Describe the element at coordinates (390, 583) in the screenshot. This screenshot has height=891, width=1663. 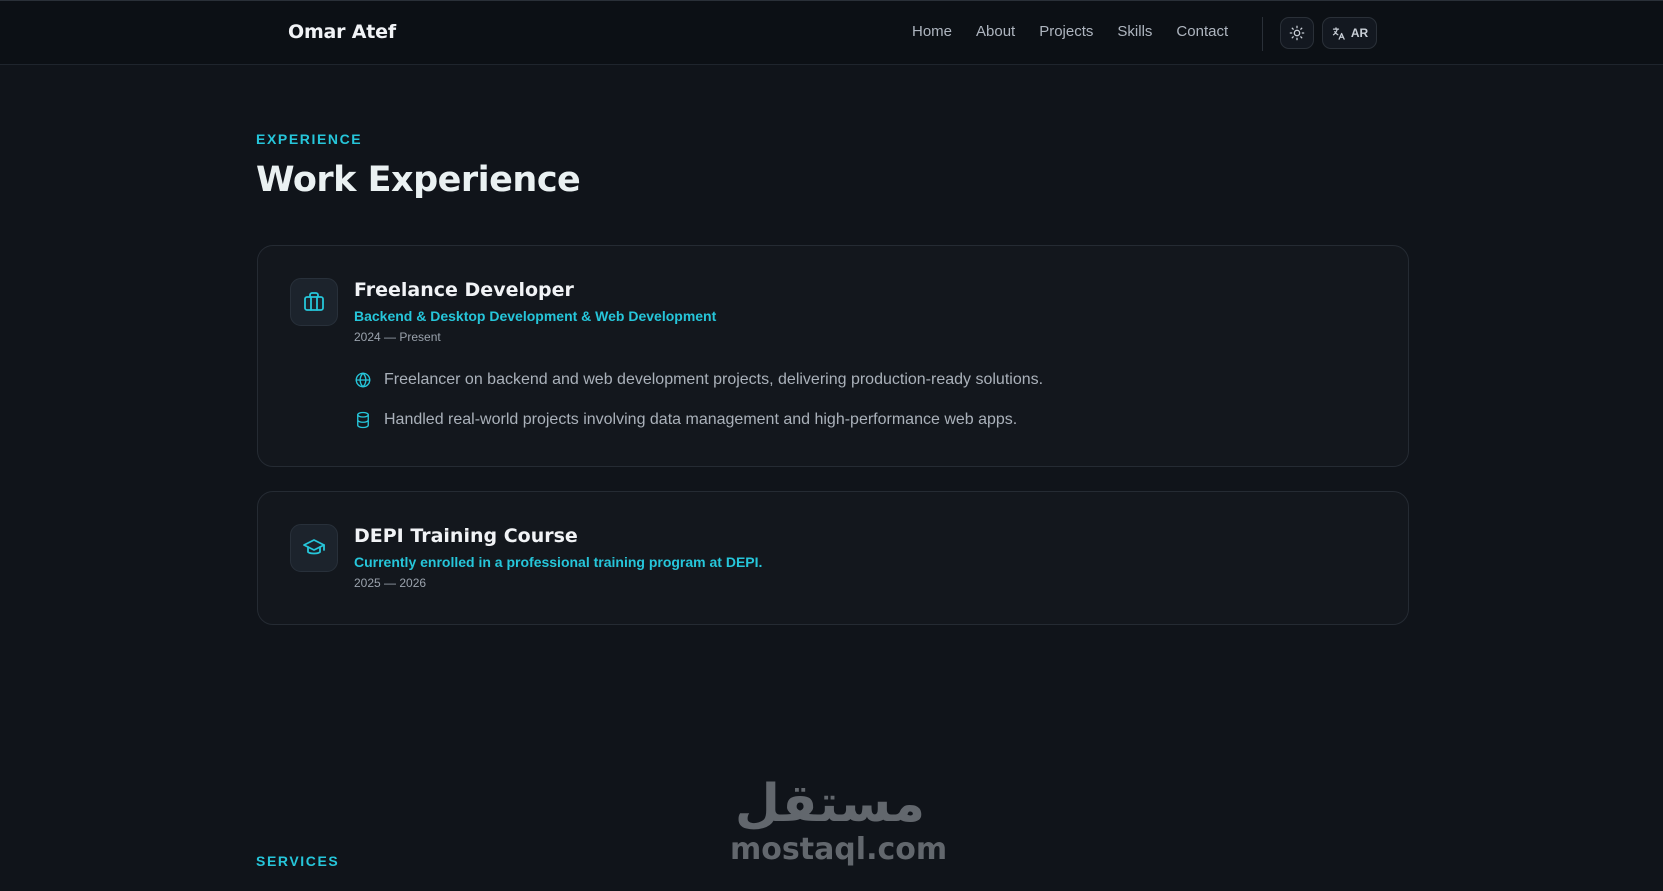
I see `card-dates: 2025 — 2026` at that location.